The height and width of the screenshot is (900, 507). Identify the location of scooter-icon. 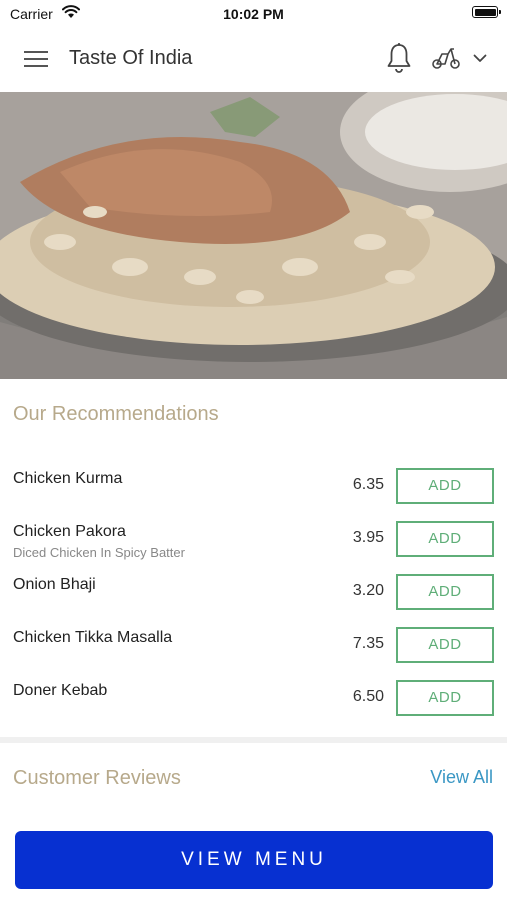
(446, 58).